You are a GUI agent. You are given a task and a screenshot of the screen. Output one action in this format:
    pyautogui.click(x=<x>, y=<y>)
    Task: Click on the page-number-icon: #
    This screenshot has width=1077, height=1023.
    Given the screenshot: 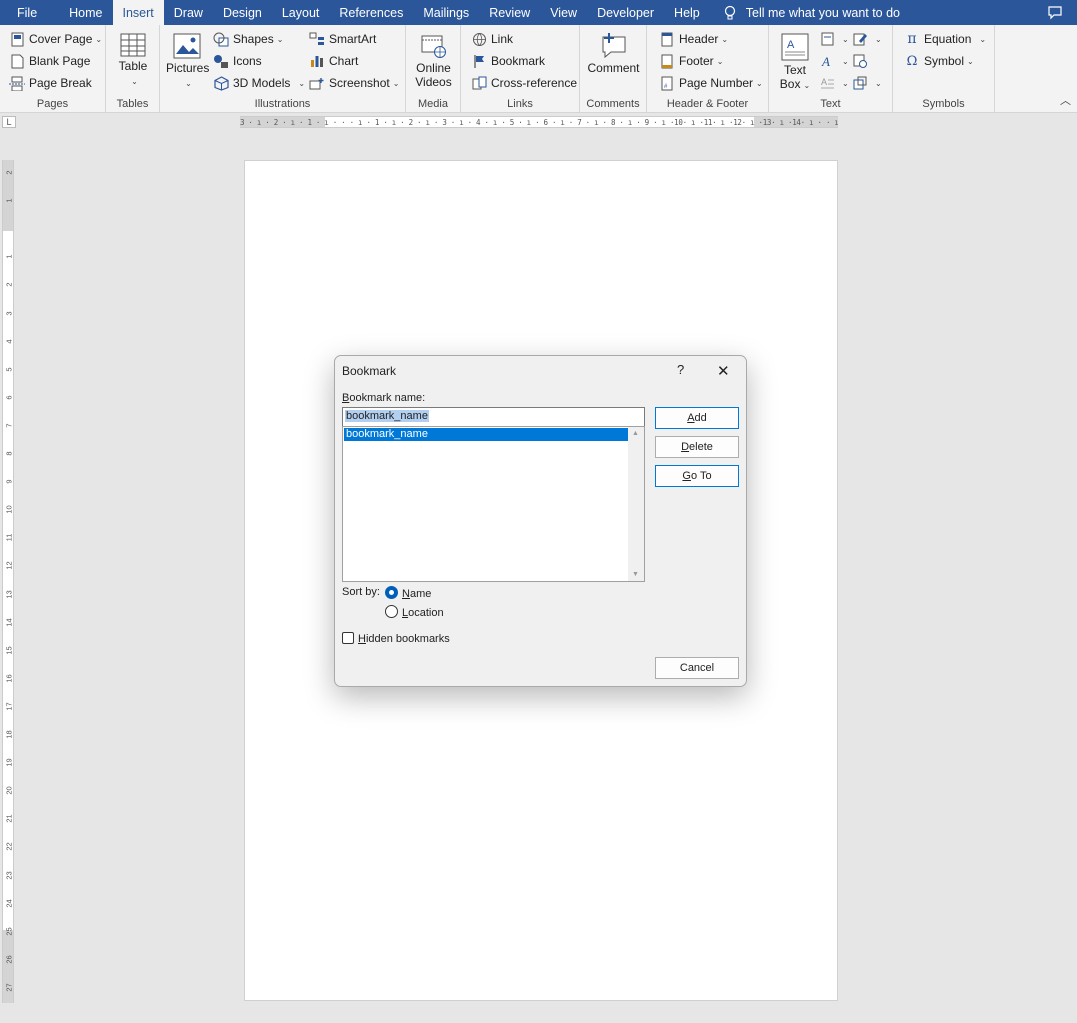 What is the action you would take?
    pyautogui.click(x=667, y=83)
    